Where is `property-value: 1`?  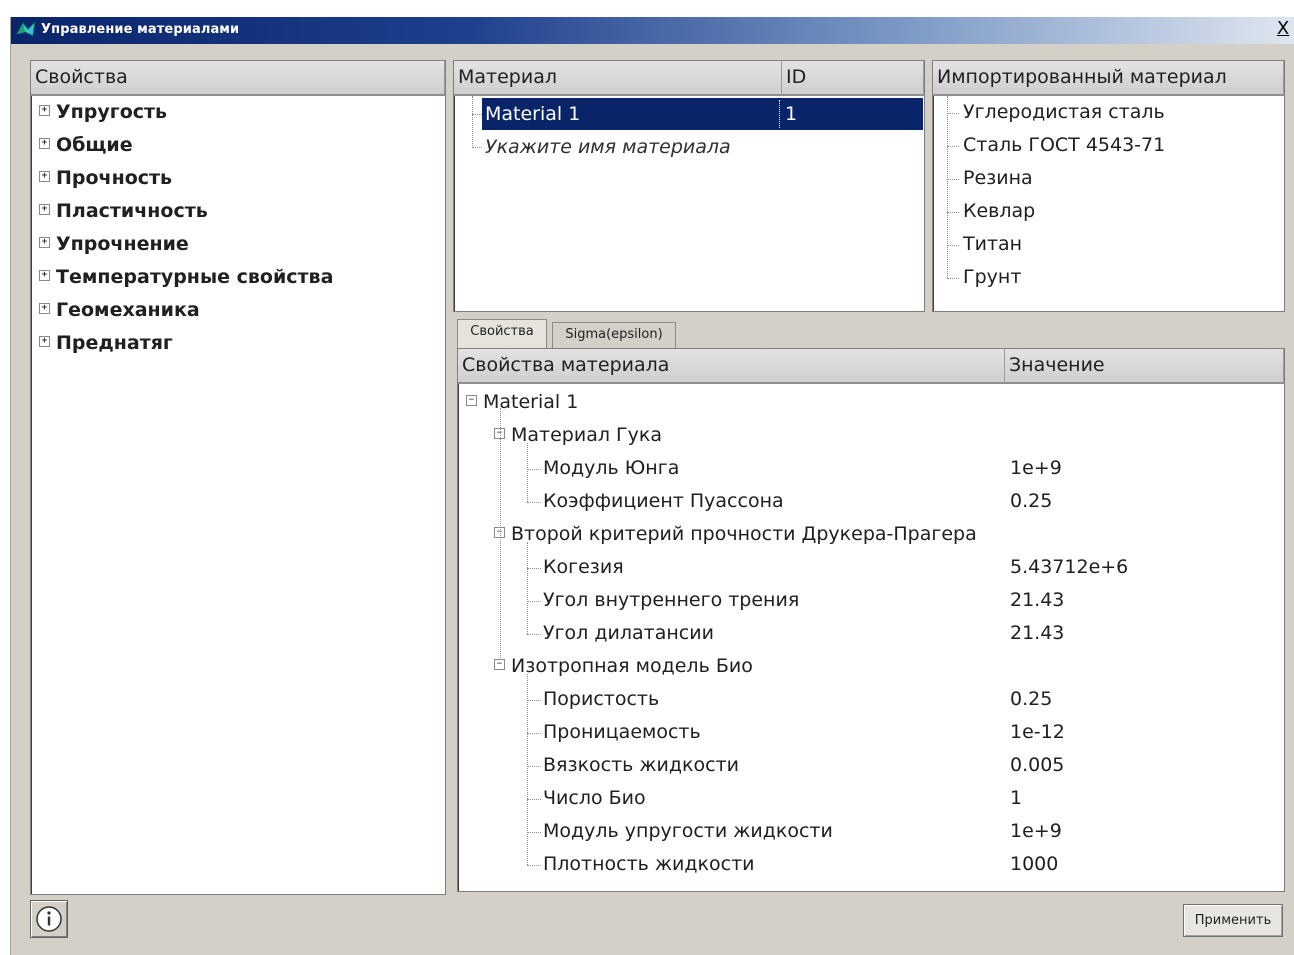 property-value: 1 is located at coordinates (1016, 798).